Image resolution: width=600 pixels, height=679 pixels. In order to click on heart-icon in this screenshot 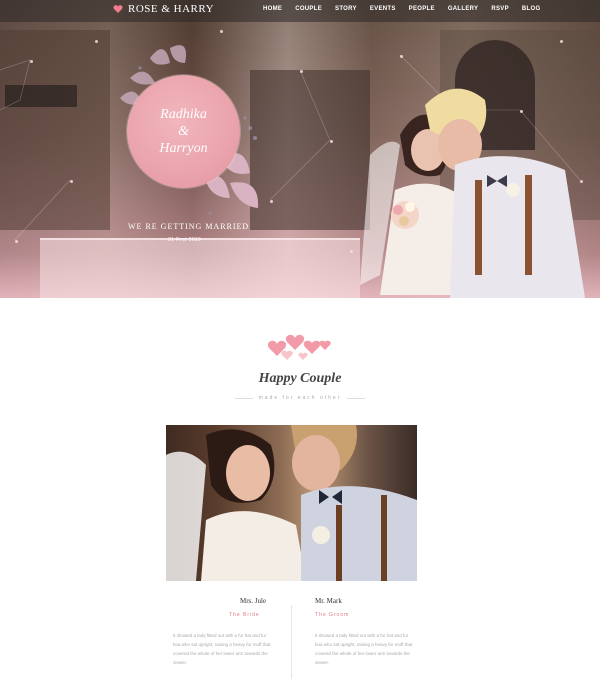, I will do `click(118, 9)`.